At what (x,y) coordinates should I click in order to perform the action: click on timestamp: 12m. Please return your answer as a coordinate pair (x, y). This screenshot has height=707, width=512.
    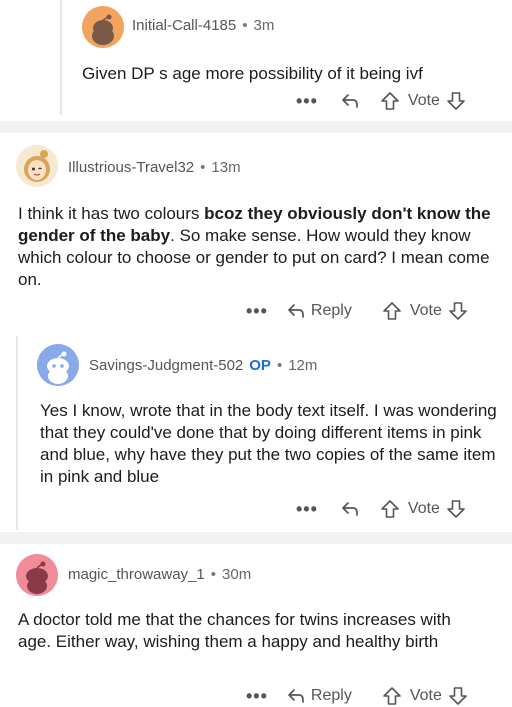
    Looking at the image, I should click on (303, 365).